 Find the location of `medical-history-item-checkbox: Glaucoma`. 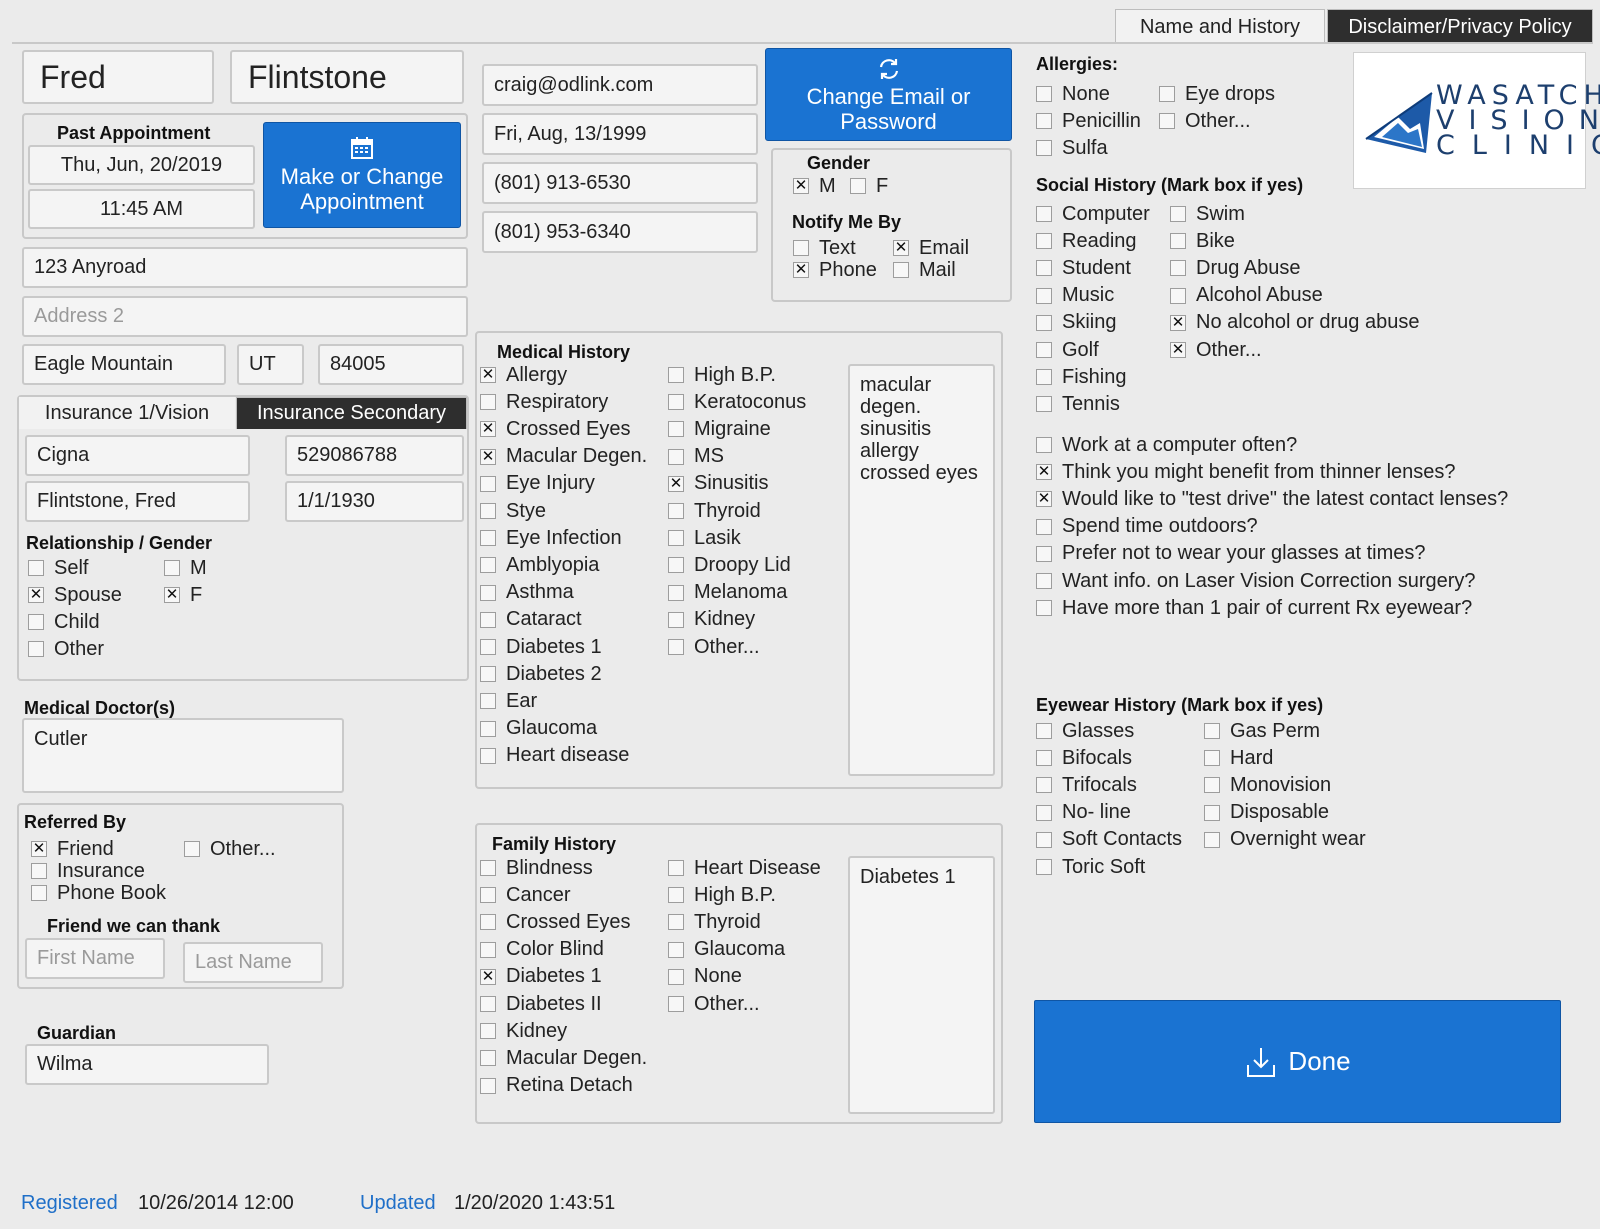

medical-history-item-checkbox: Glaucoma is located at coordinates (538, 729).